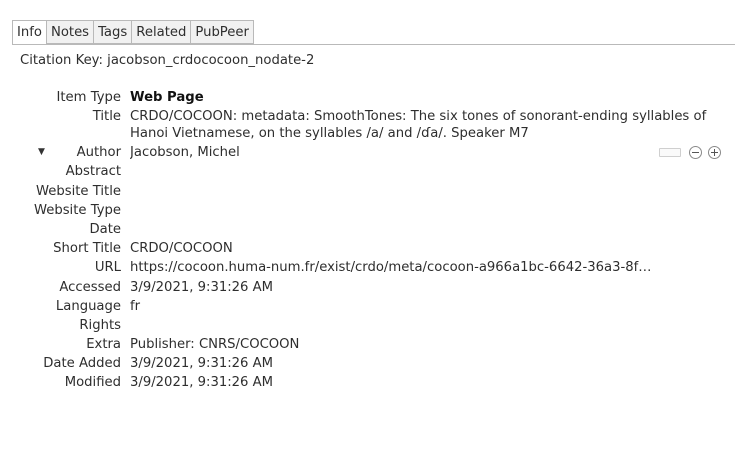 The image size is (735, 449). Describe the element at coordinates (202, 383) in the screenshot. I see `modified-value: 3/9/2021, 9:31:26 AM` at that location.